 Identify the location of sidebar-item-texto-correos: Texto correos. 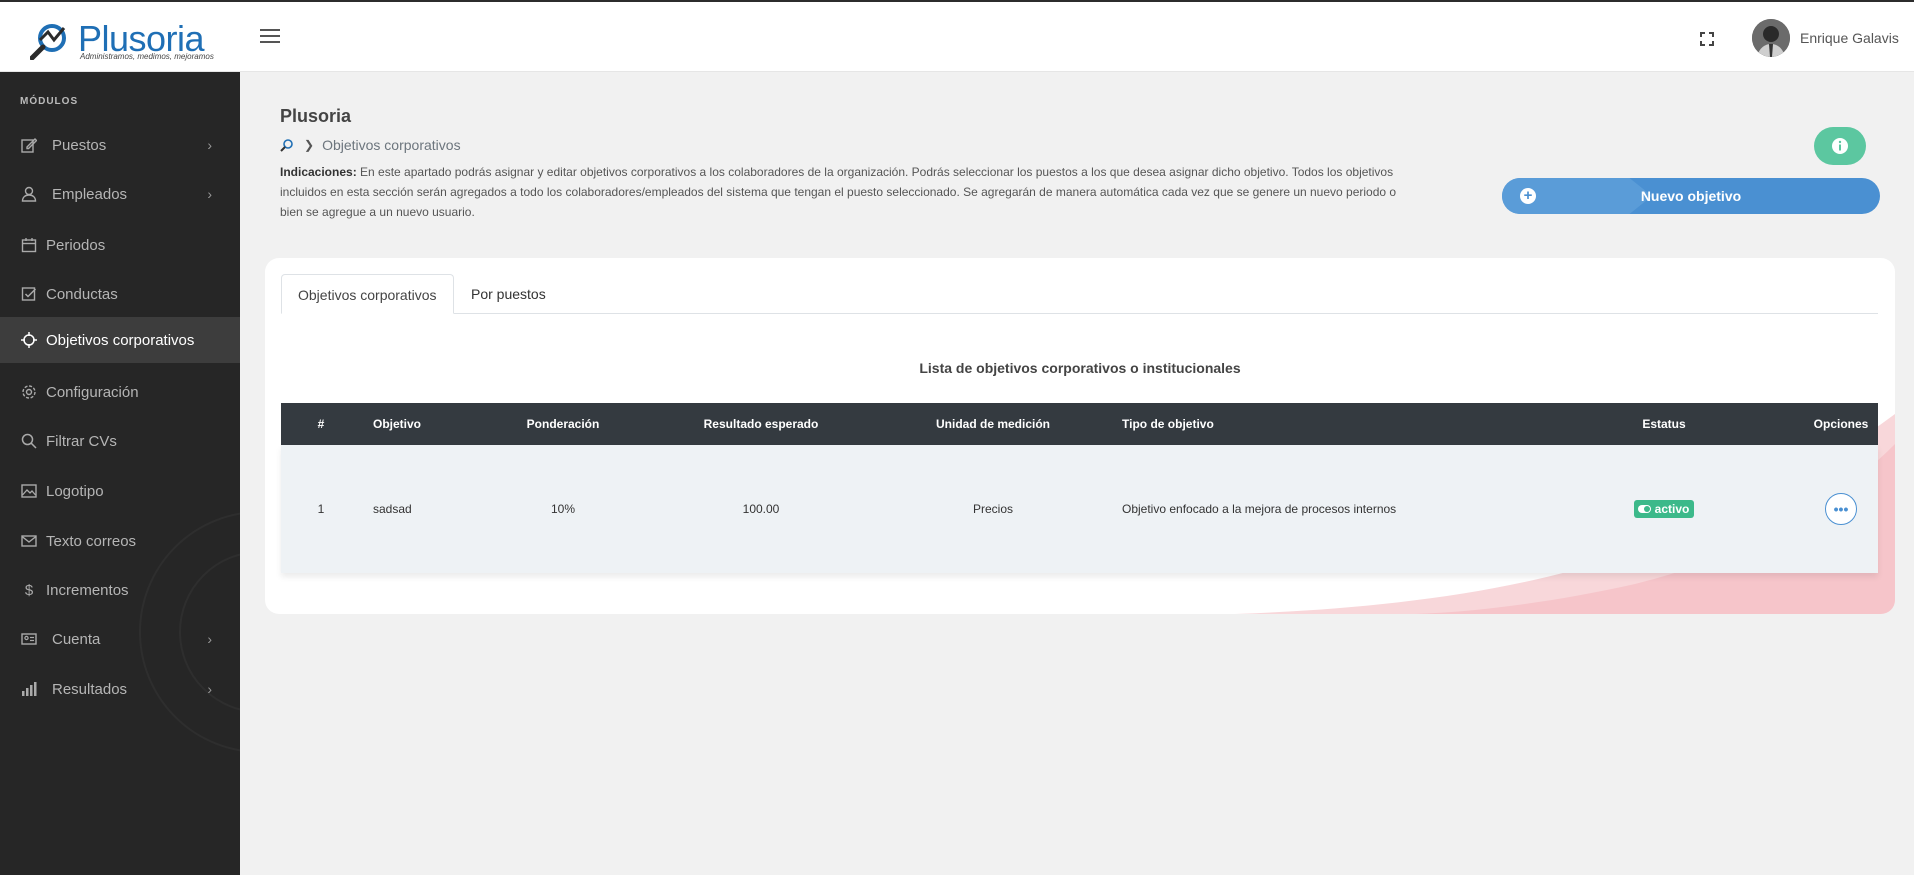
(120, 541).